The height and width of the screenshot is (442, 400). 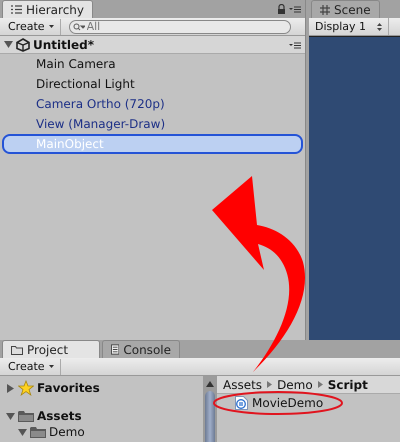 I want to click on cube-logo-icon, so click(x=23, y=45).